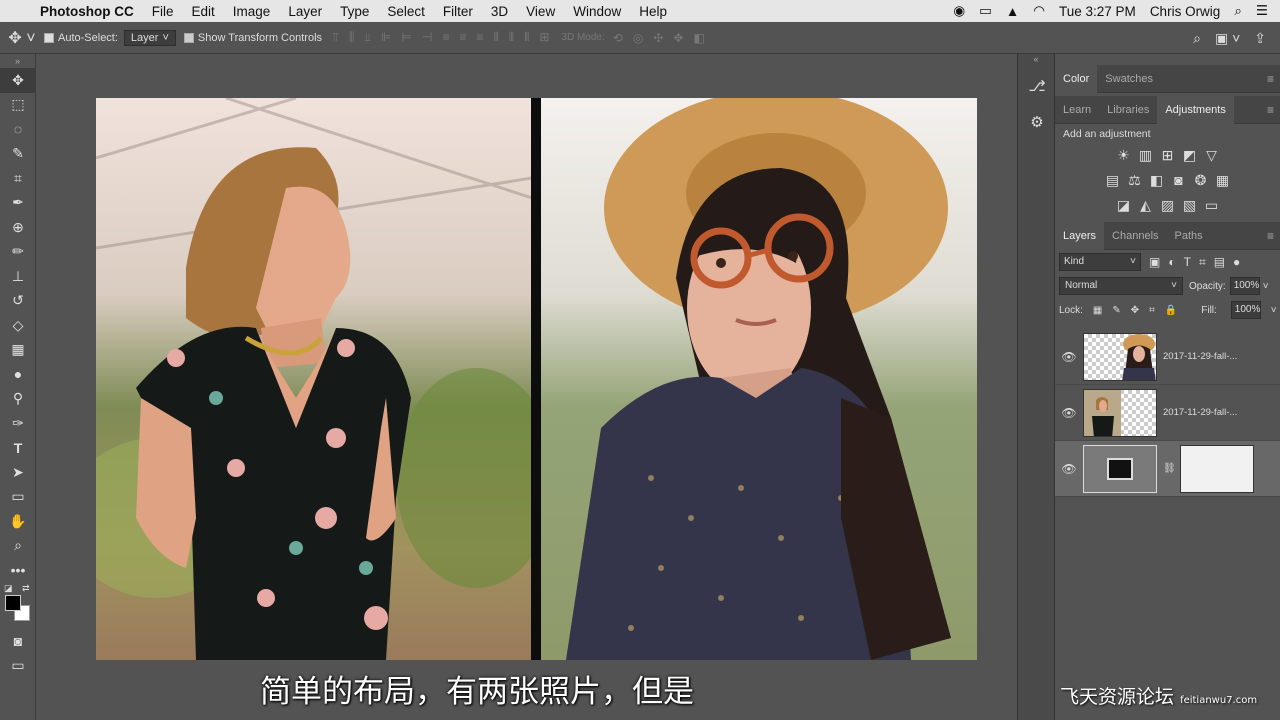  Describe the element at coordinates (1197, 38) in the screenshot. I see `search-icon: ⌕` at that location.